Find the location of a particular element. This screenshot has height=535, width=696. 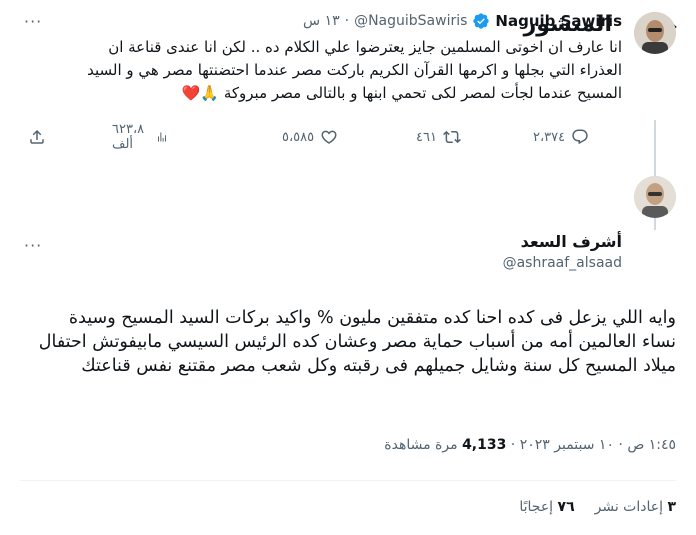

reply-button: ٢،٣٧٤ is located at coordinates (561, 137).